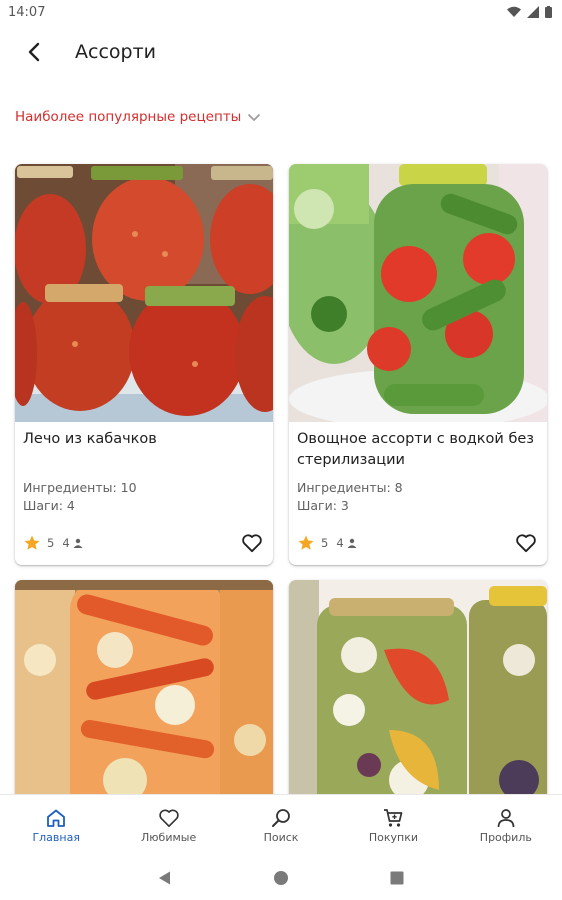 Image resolution: width=562 pixels, height=900 pixels. I want to click on back-triangle-icon, so click(165, 878).